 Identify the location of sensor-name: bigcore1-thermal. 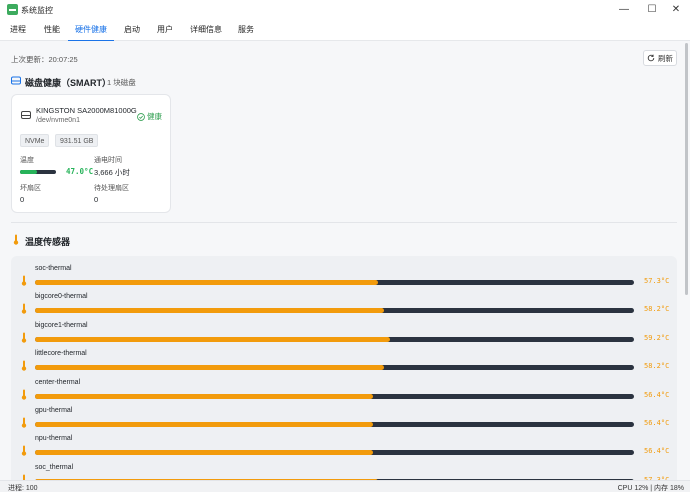
(61, 325).